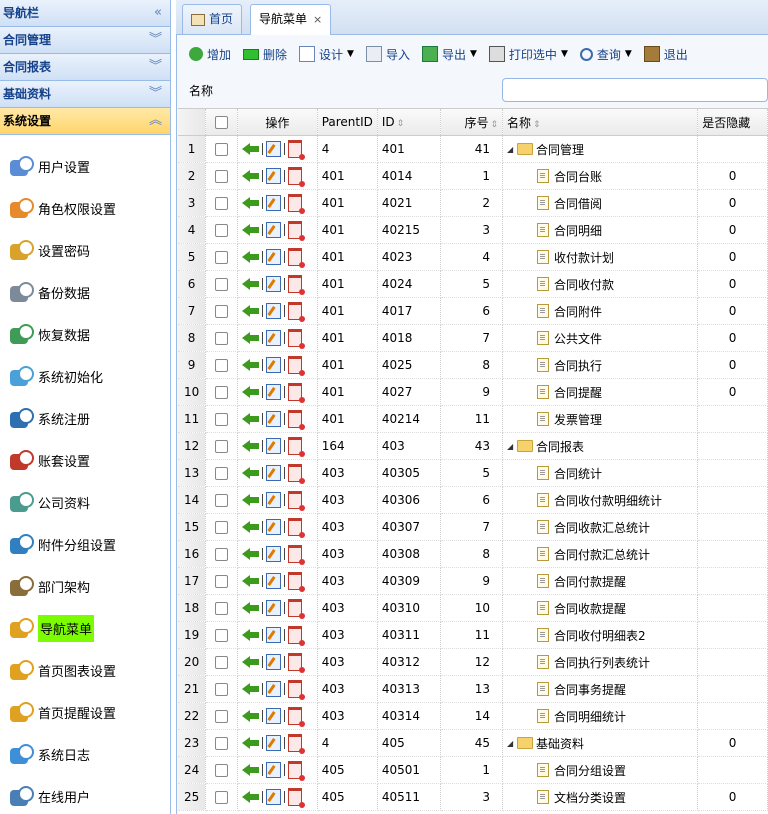 The width and height of the screenshot is (768, 814). I want to click on sidebar-item-11: 导航菜单, so click(85, 628).